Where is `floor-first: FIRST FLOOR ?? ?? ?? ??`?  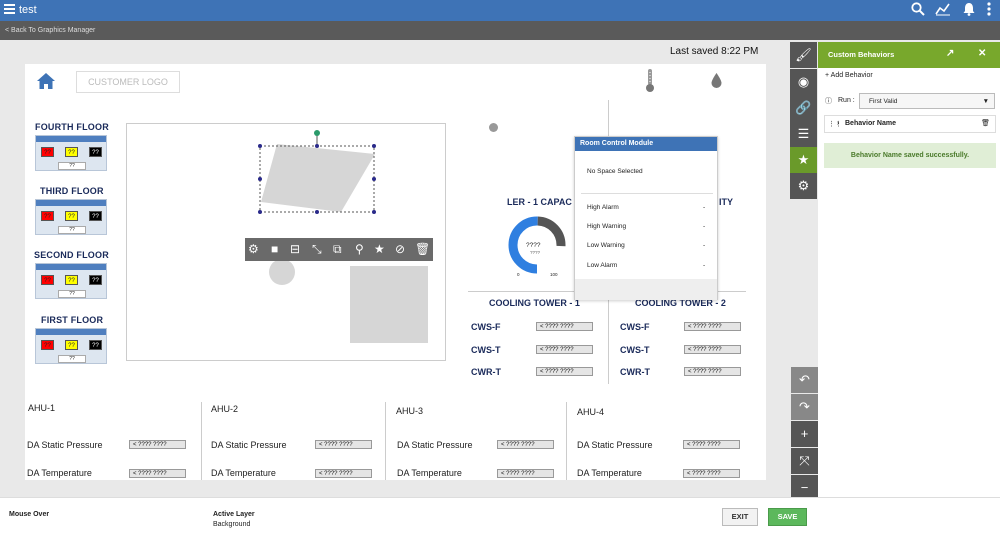 floor-first: FIRST FLOOR ?? ?? ?? ?? is located at coordinates (71, 339).